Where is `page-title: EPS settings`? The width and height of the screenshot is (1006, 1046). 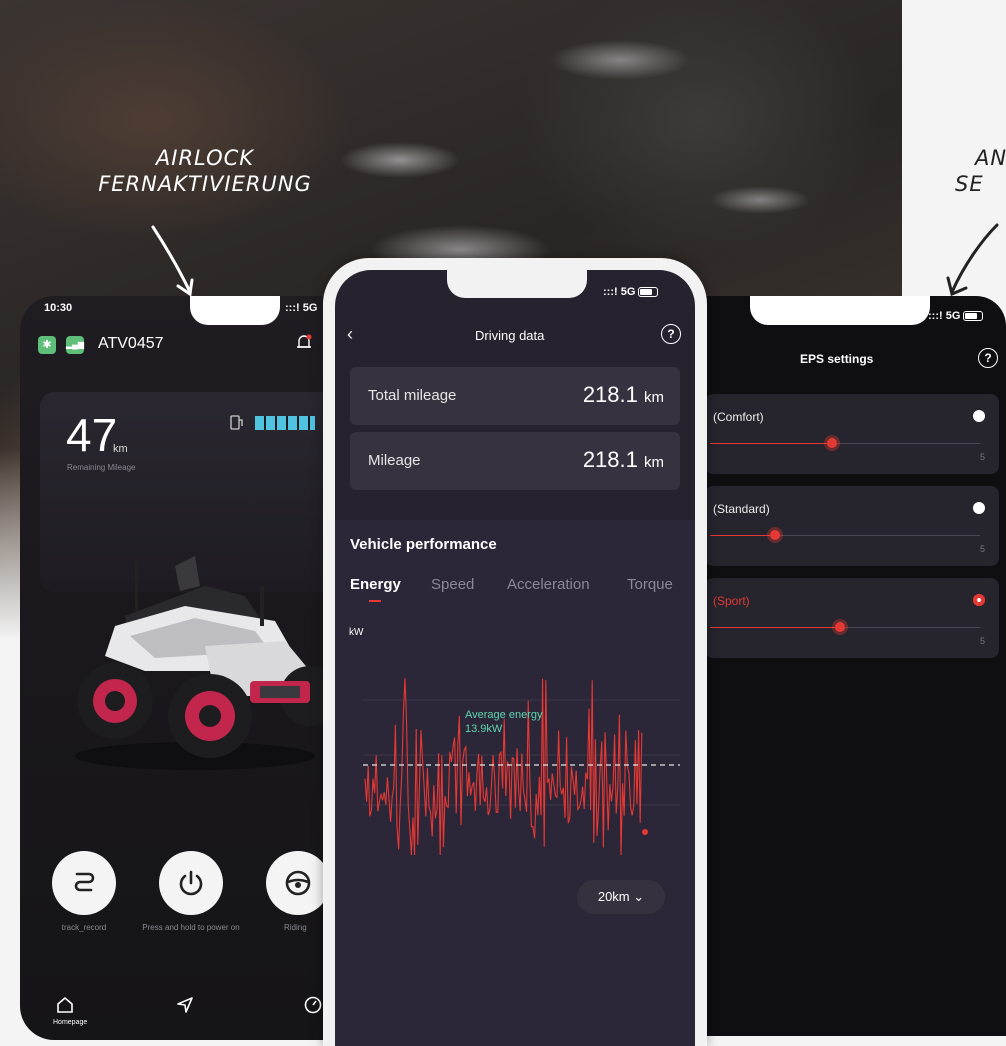
page-title: EPS settings is located at coordinates (837, 359).